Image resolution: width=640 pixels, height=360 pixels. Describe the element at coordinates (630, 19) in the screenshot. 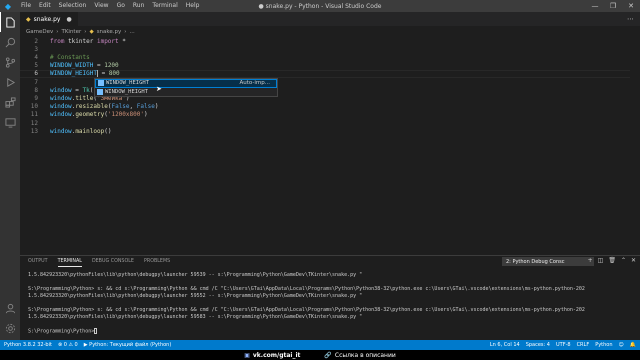

I see `split-editor-icon: ⋯` at that location.